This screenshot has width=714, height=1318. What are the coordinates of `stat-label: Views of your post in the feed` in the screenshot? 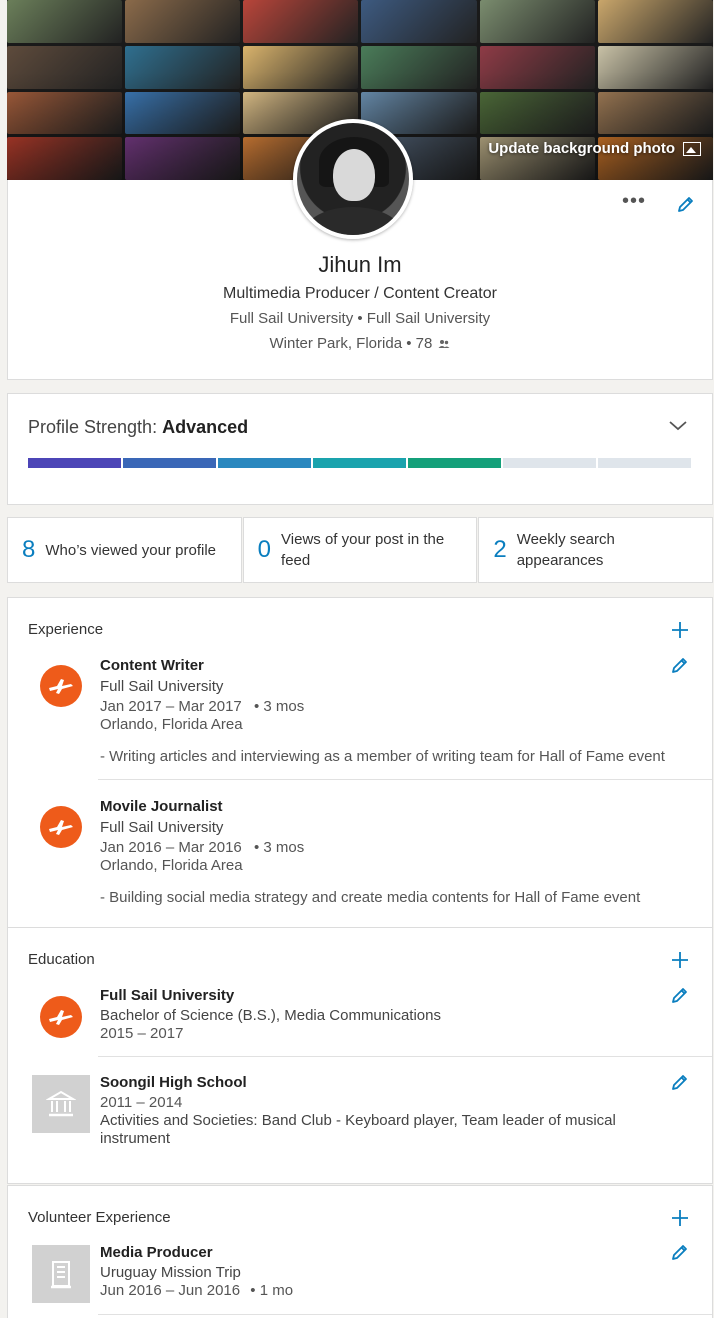 It's located at (363, 550).